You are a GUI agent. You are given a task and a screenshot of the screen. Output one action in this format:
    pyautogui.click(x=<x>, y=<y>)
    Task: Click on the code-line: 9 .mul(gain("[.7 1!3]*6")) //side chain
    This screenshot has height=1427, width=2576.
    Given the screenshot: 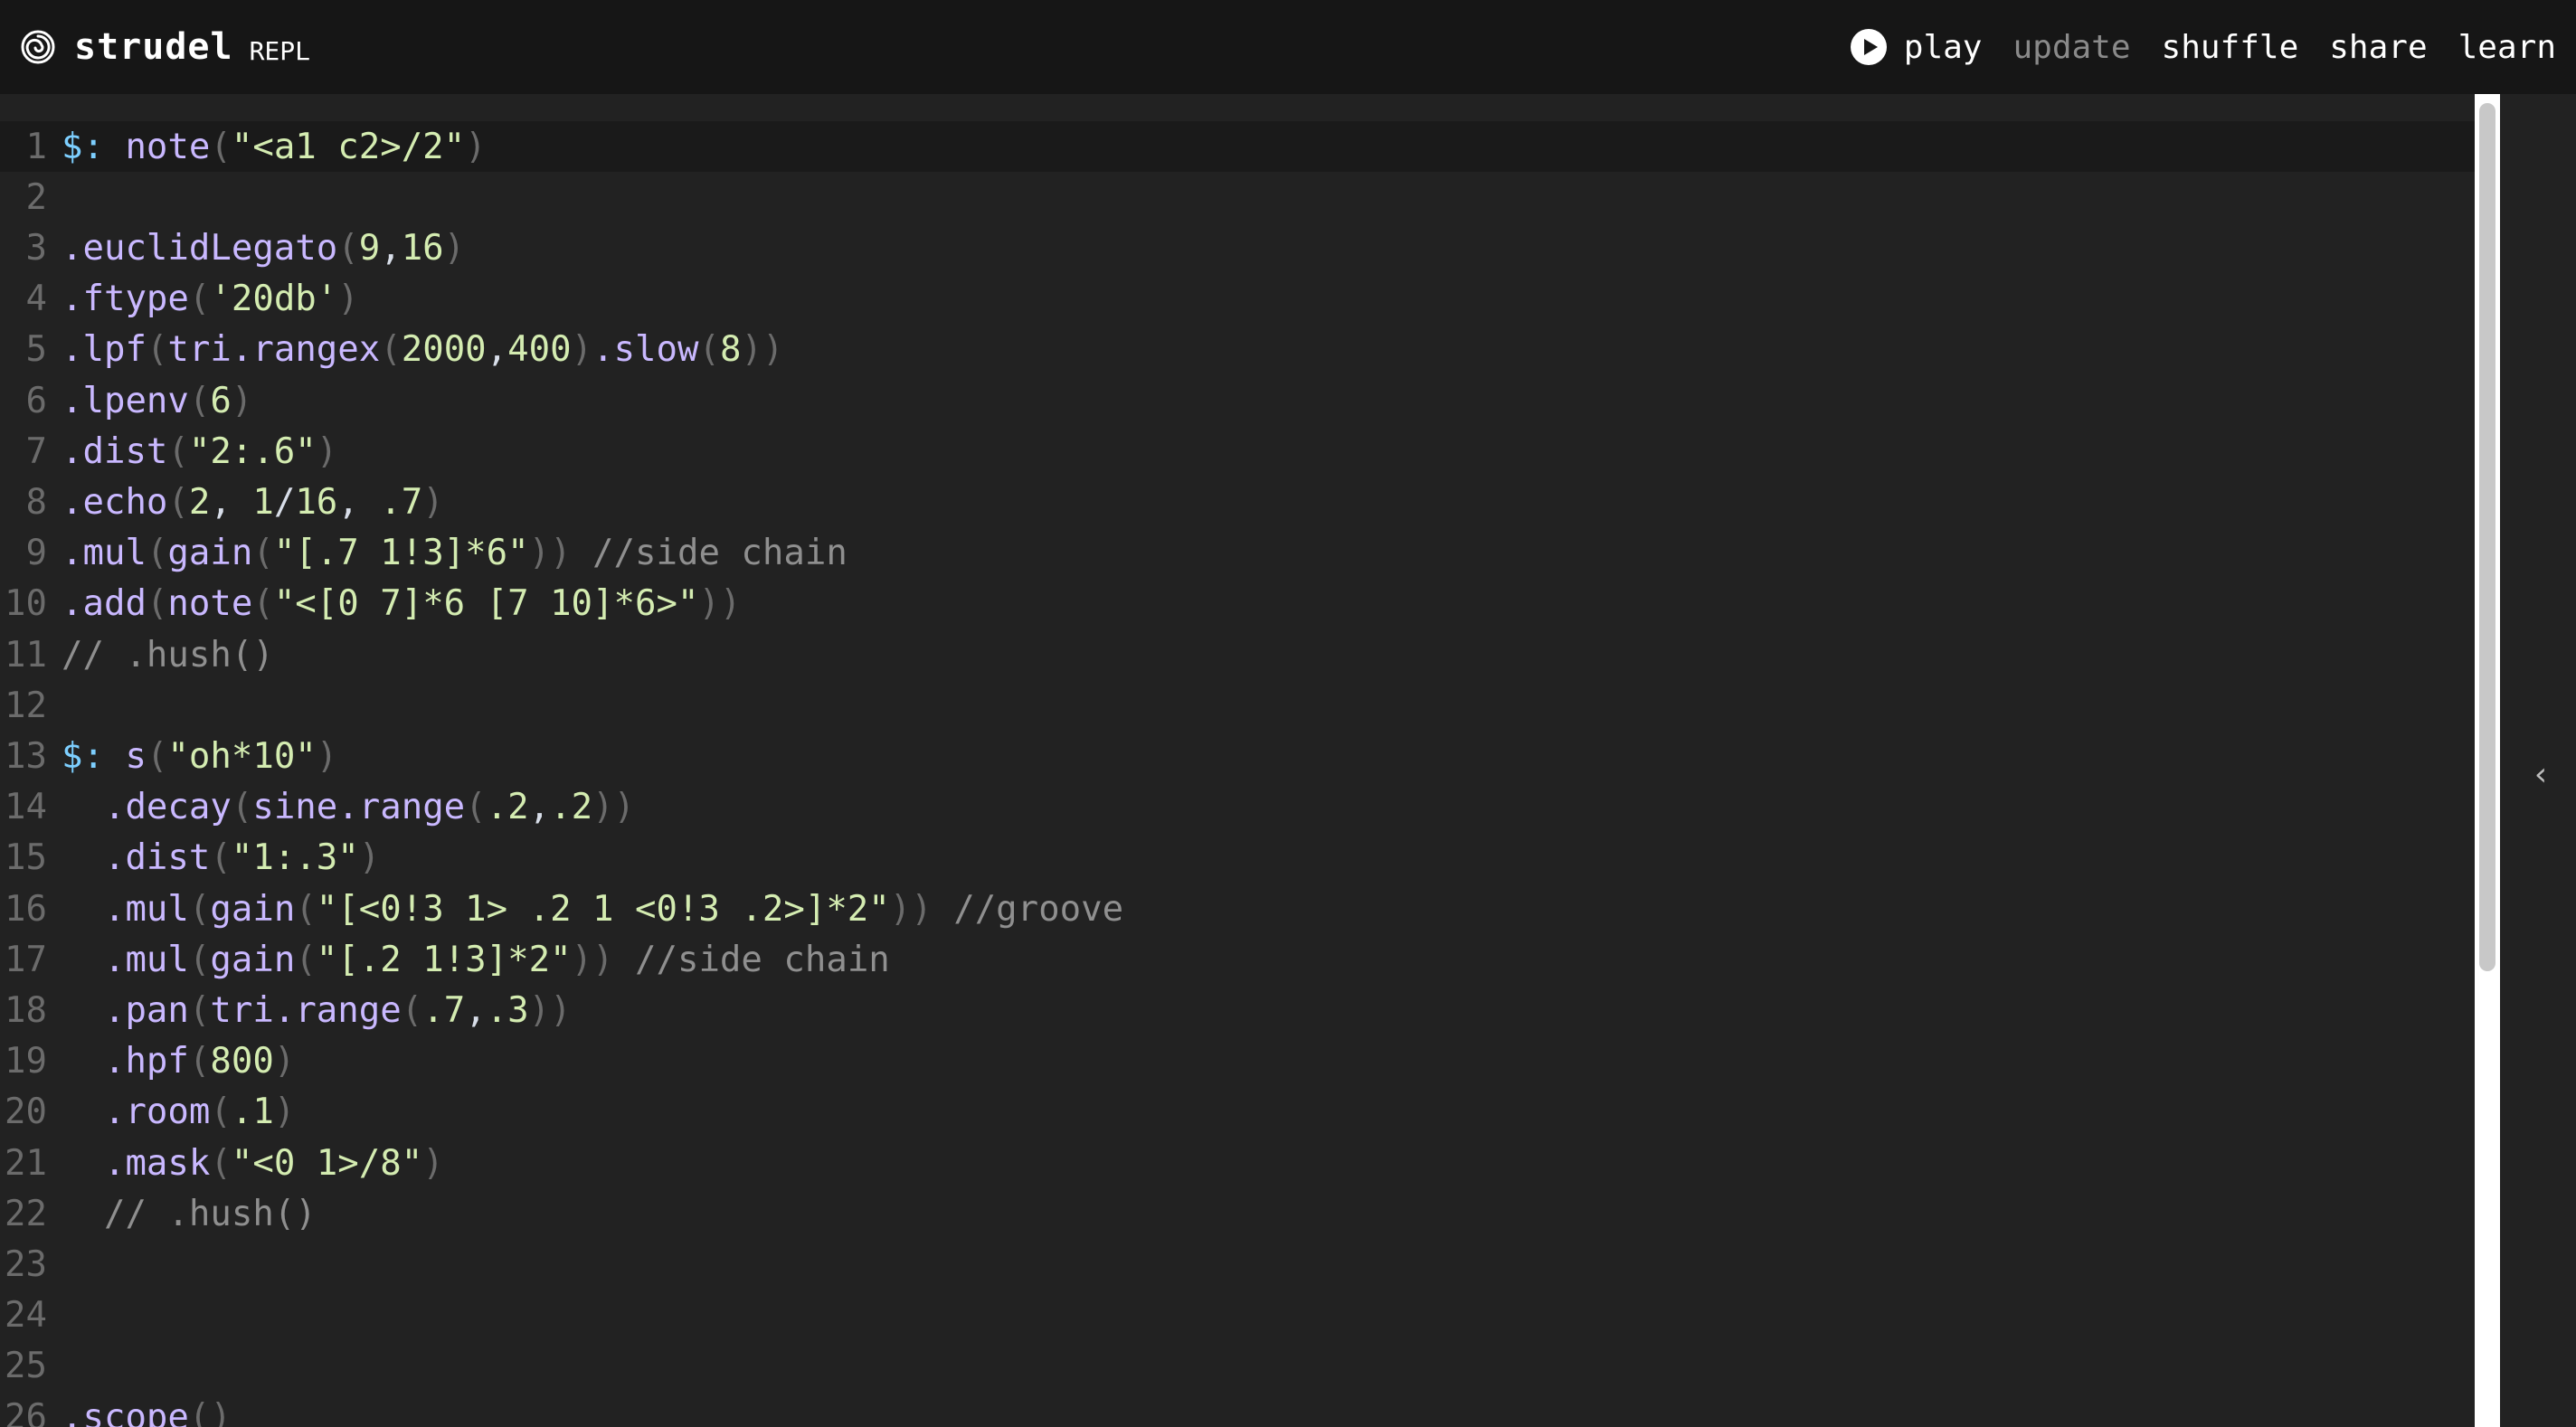 What is the action you would take?
    pyautogui.click(x=1237, y=554)
    